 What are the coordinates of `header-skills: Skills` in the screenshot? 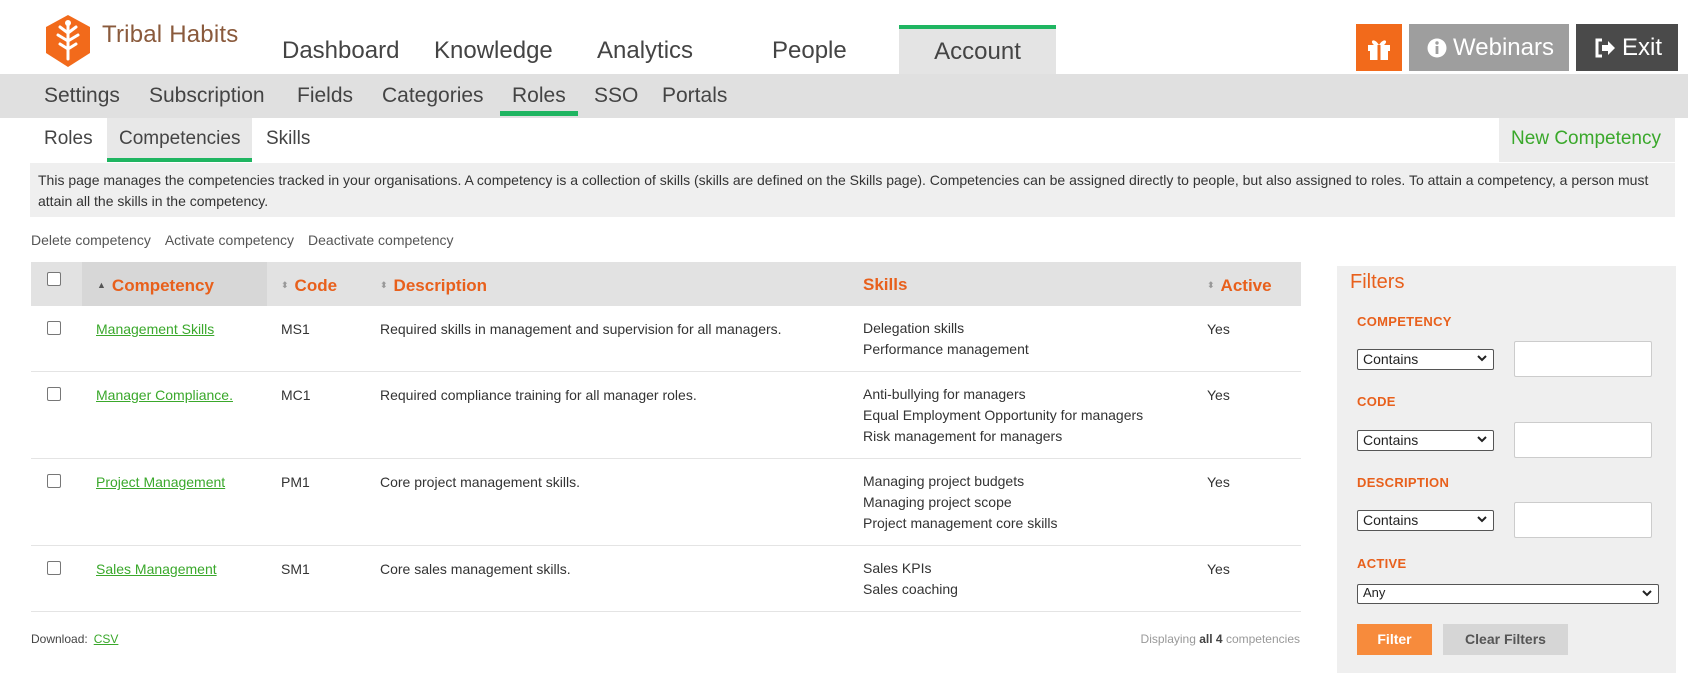 It's located at (885, 284).